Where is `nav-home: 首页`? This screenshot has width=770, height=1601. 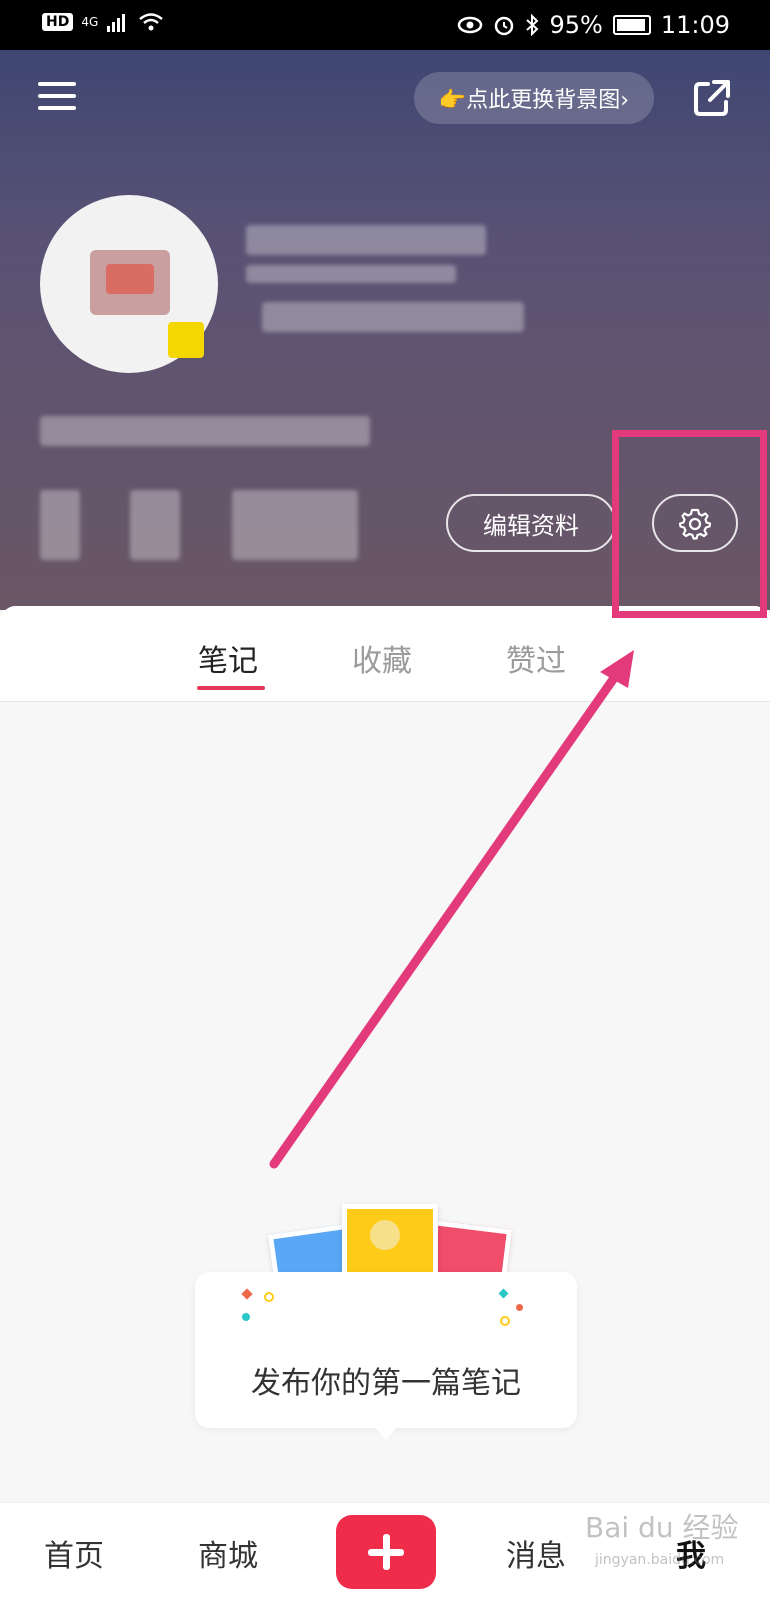
nav-home: 首页 is located at coordinates (74, 1553).